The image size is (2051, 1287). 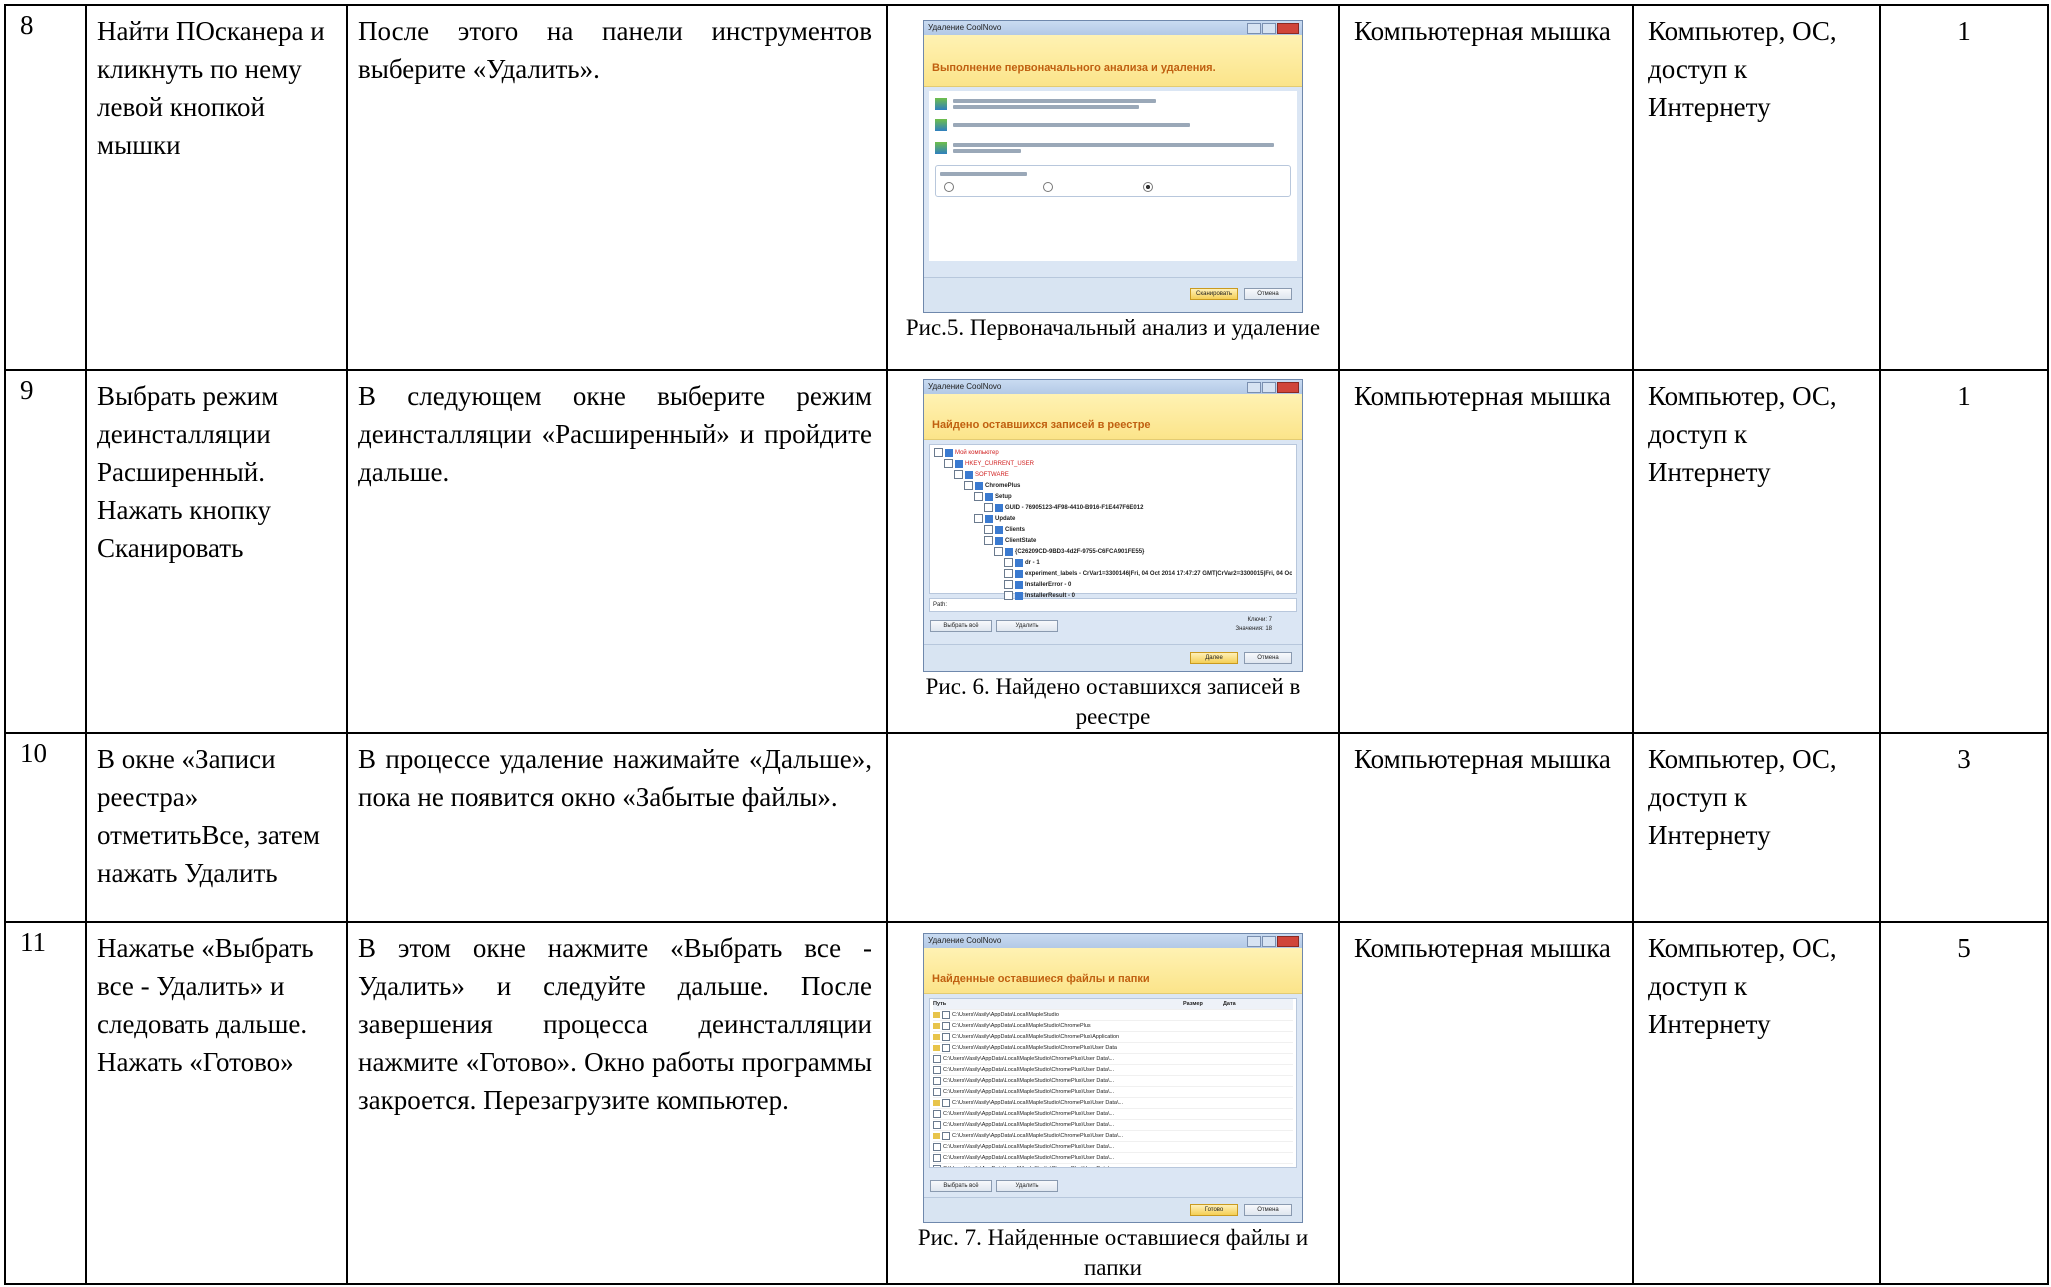 What do you see at coordinates (949, 187) in the screenshot?
I see `radio-safe` at bounding box center [949, 187].